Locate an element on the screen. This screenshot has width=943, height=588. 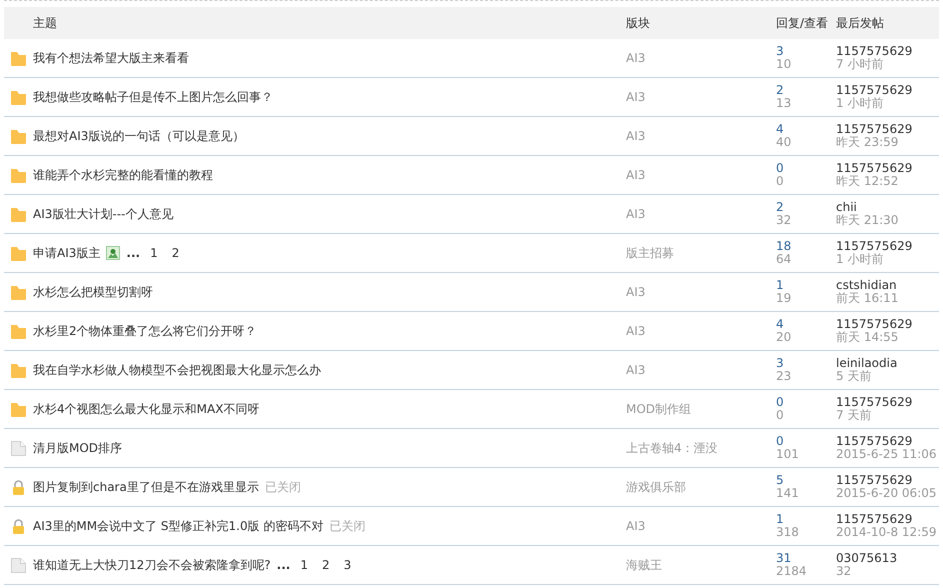
view-count: 101 is located at coordinates (788, 454).